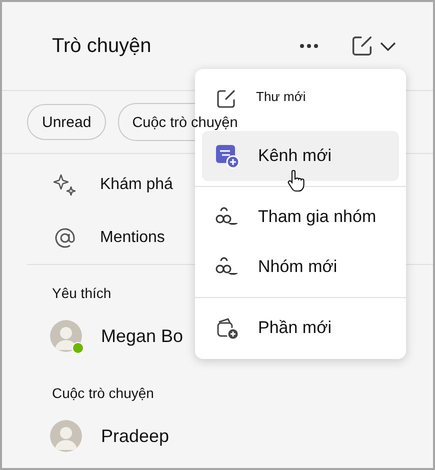 Image resolution: width=435 pixels, height=470 pixels. Describe the element at coordinates (142, 336) in the screenshot. I see `chat-name: Megan Bo` at that location.